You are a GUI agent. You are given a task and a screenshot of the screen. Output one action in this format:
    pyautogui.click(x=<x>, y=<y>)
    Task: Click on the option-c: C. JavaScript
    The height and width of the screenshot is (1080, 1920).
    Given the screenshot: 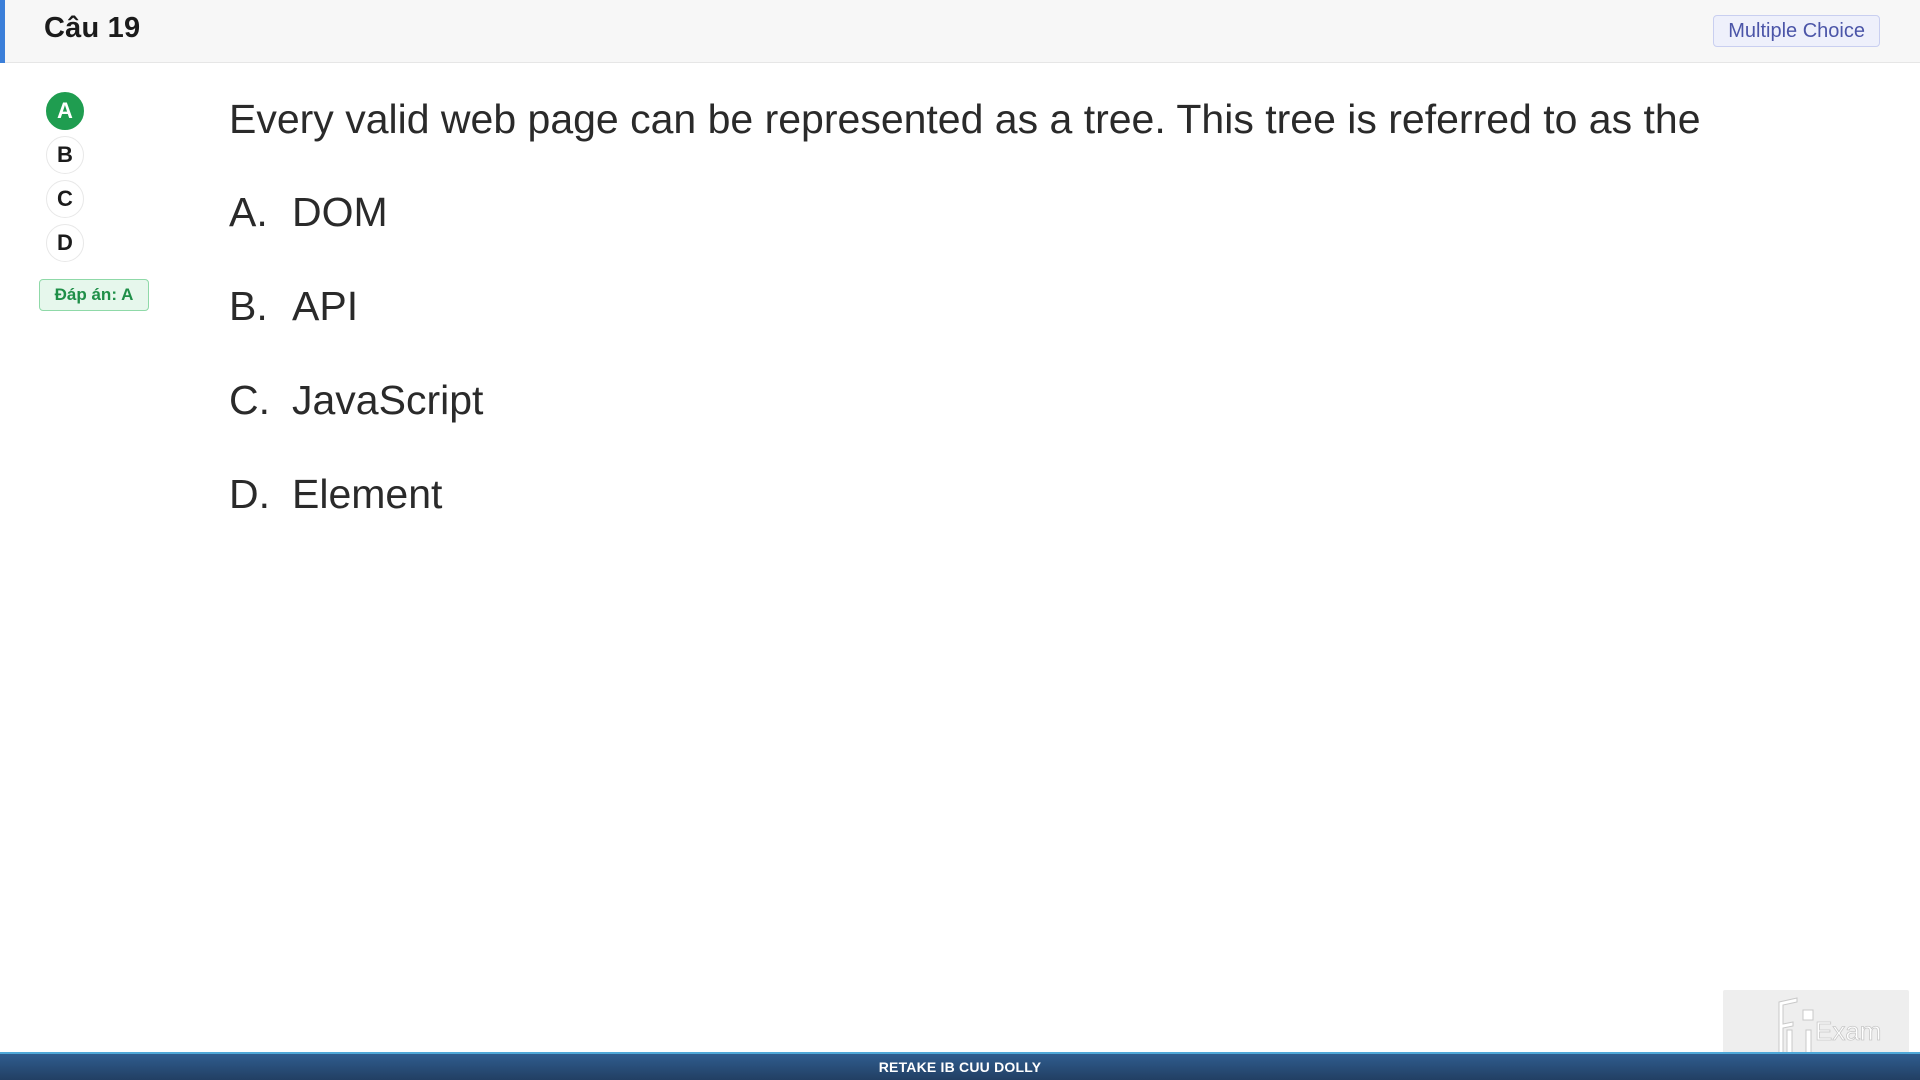 What is the action you would take?
    pyautogui.click(x=356, y=424)
    